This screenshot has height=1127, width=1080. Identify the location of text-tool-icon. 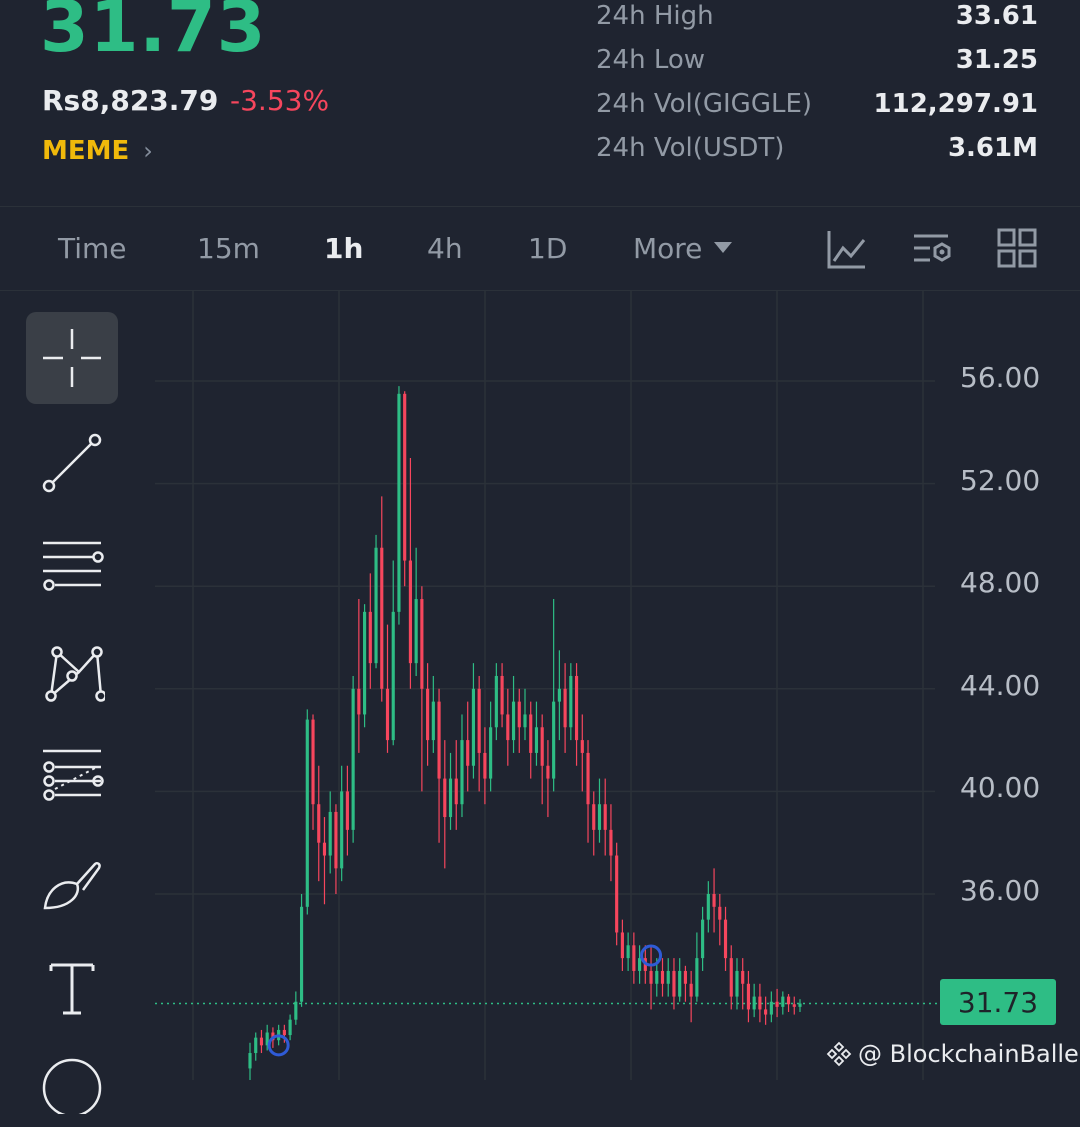
(72, 989).